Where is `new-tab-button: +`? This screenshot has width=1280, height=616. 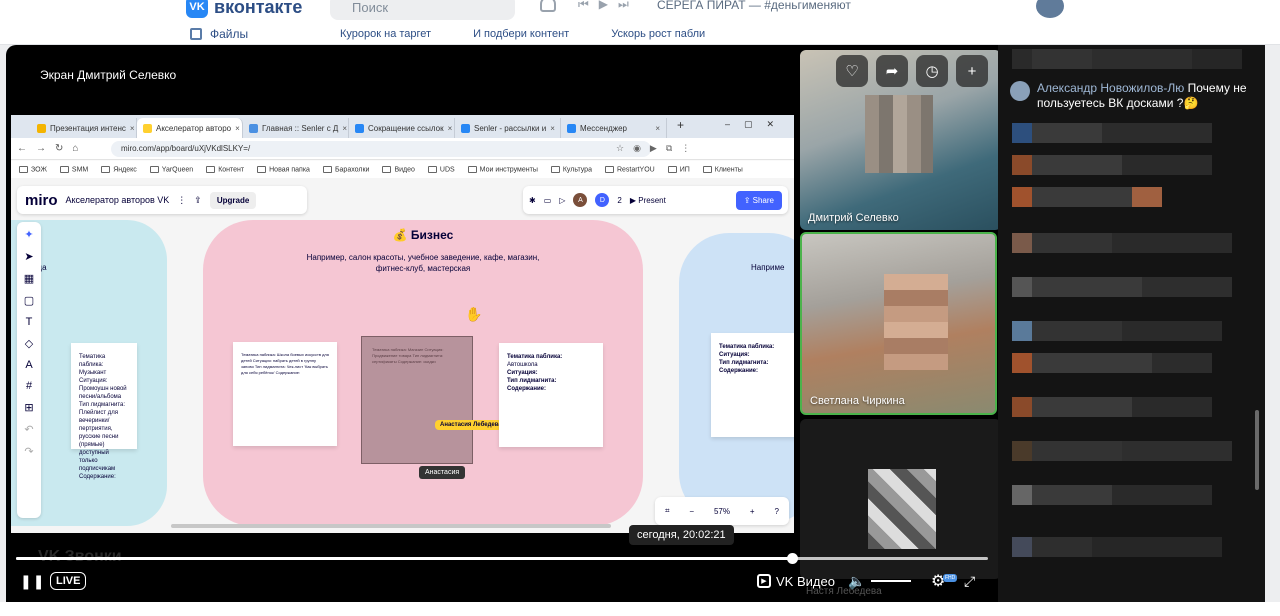
new-tab-button: + is located at coordinates (680, 128).